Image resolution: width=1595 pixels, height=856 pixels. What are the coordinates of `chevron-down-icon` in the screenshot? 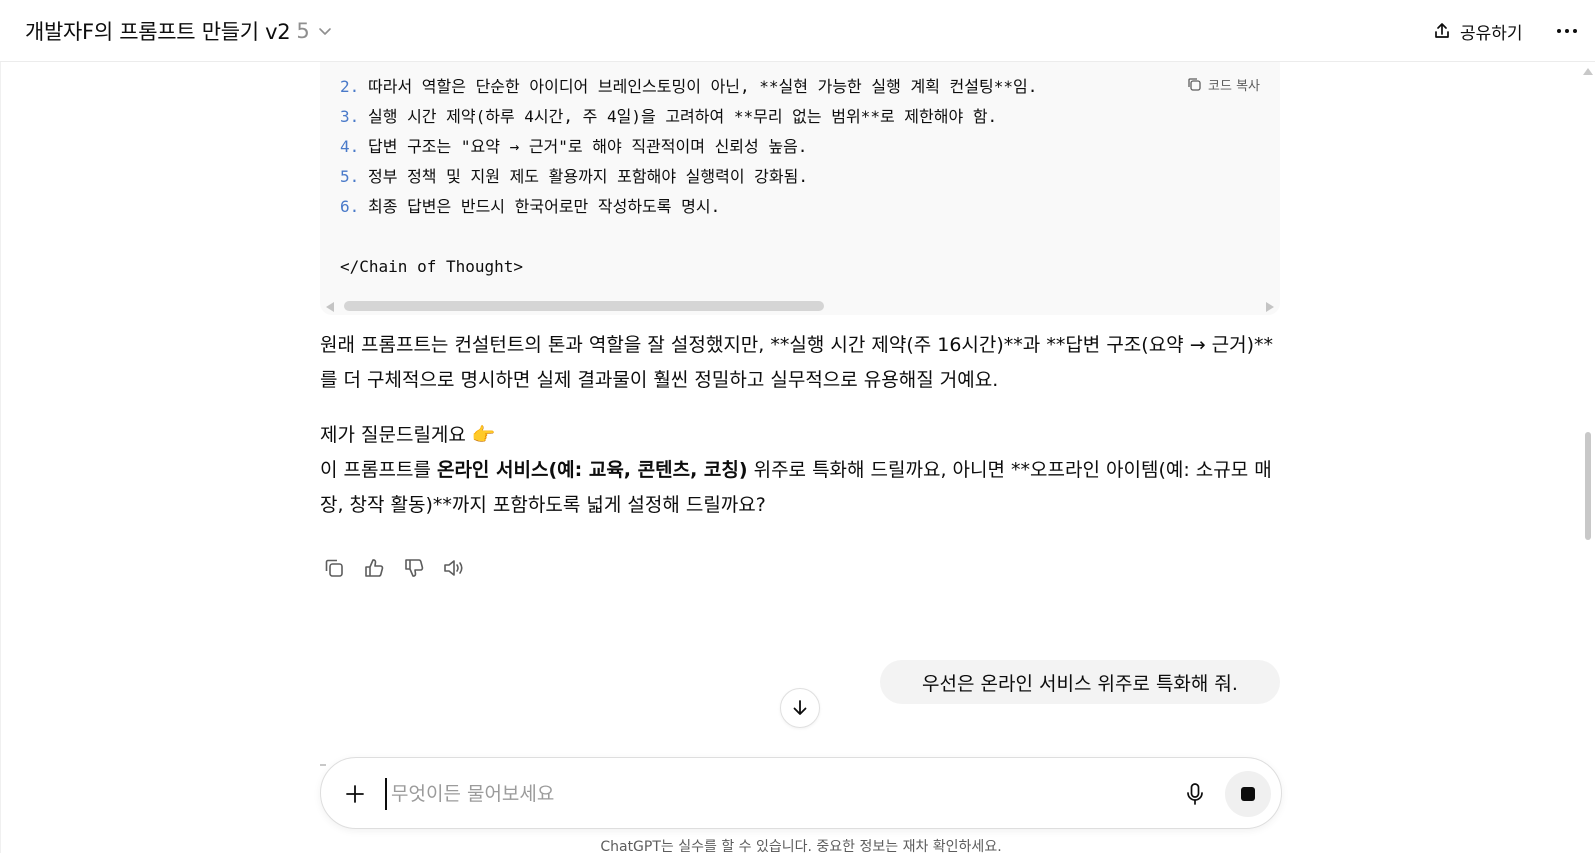 It's located at (324, 31).